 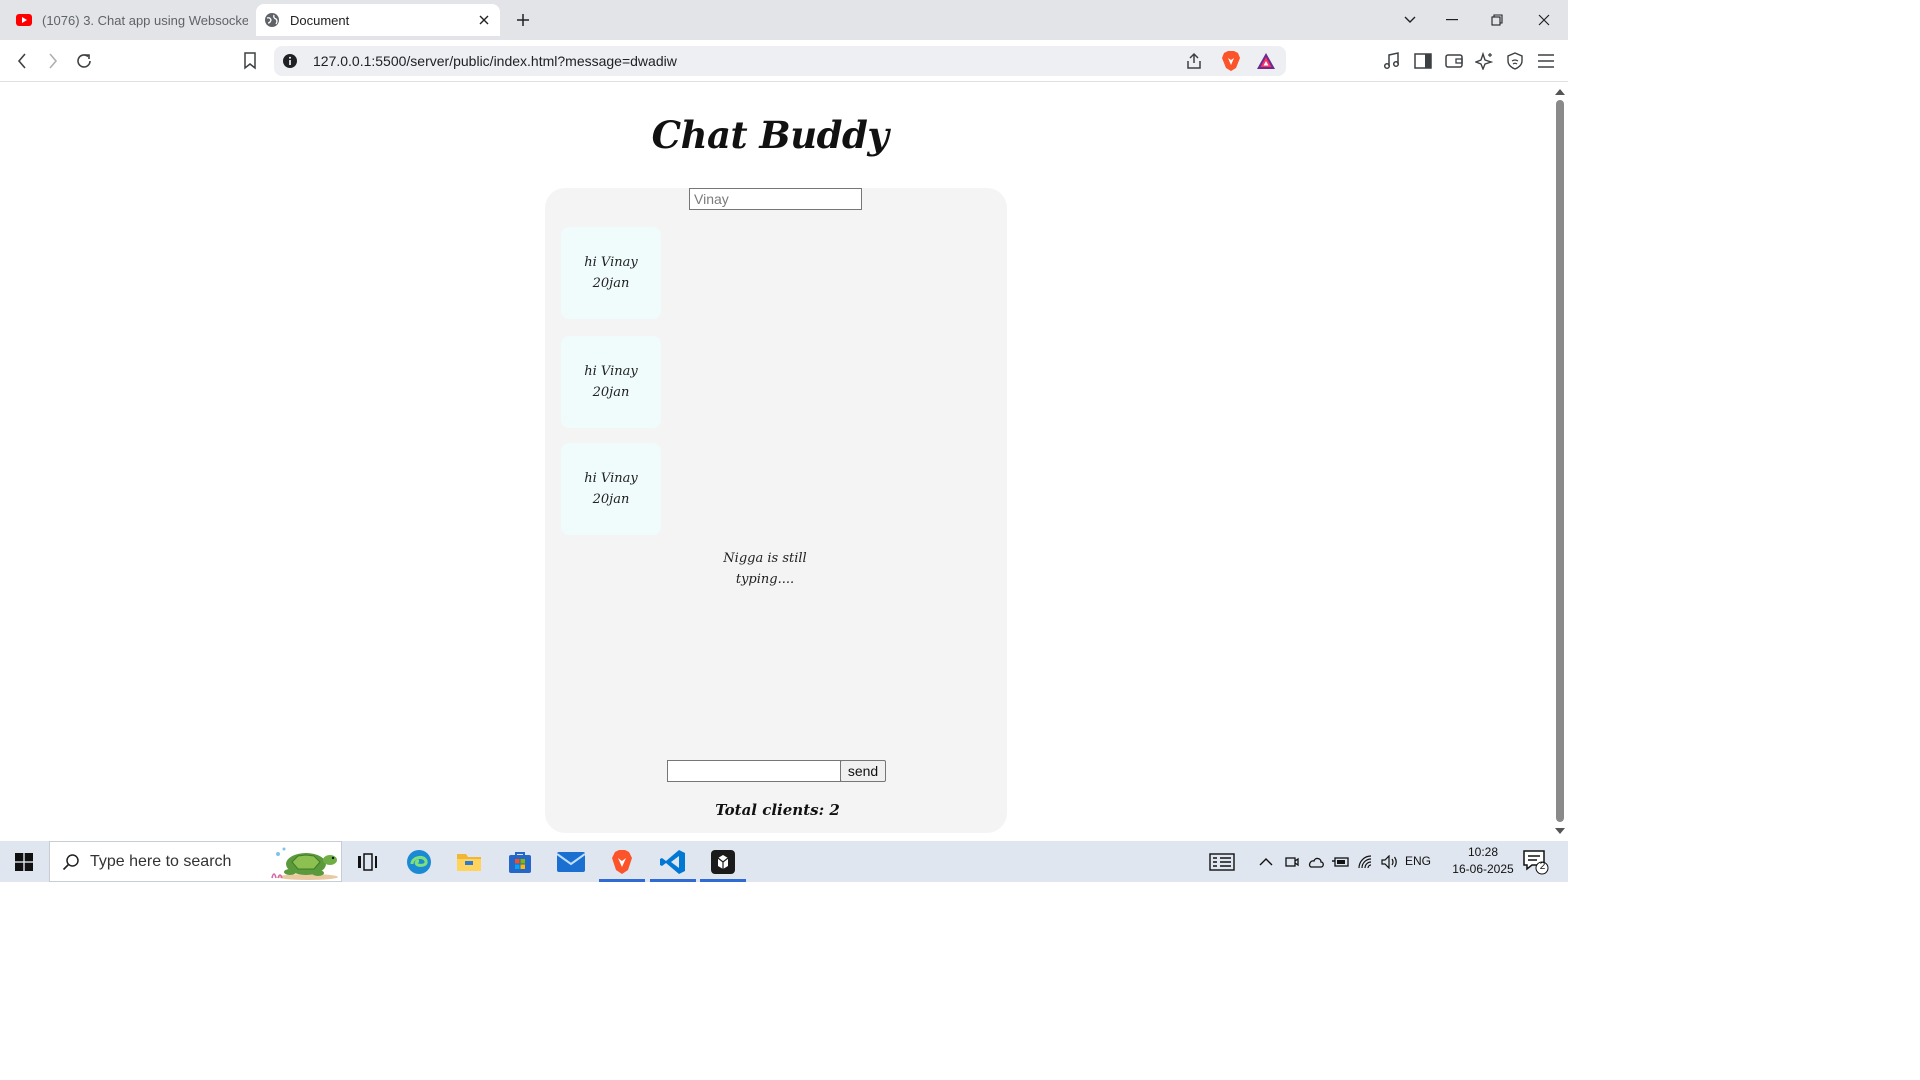 I want to click on keyboard-layout-button, so click(x=1222, y=862).